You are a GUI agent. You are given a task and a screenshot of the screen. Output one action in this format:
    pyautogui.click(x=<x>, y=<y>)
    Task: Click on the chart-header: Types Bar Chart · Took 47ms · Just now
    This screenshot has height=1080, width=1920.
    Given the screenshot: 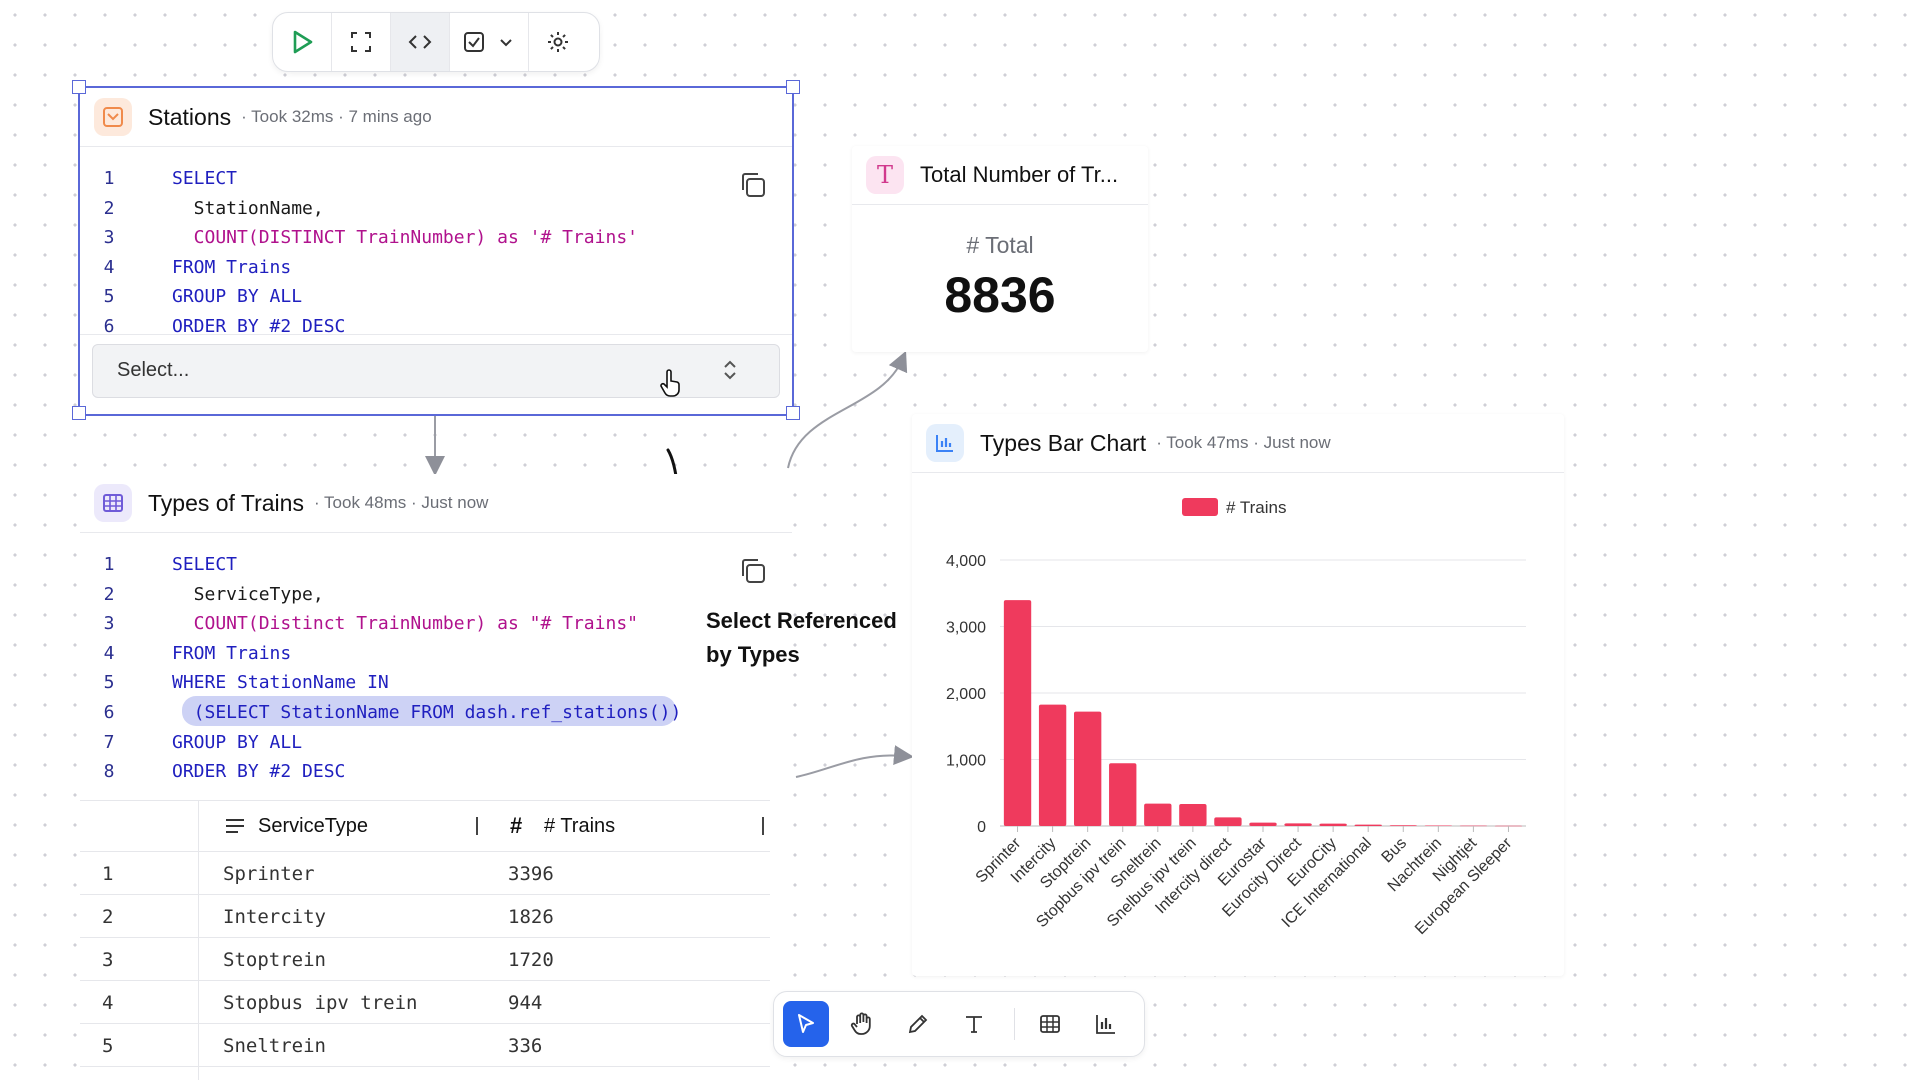 What is the action you would take?
    pyautogui.click(x=1238, y=443)
    